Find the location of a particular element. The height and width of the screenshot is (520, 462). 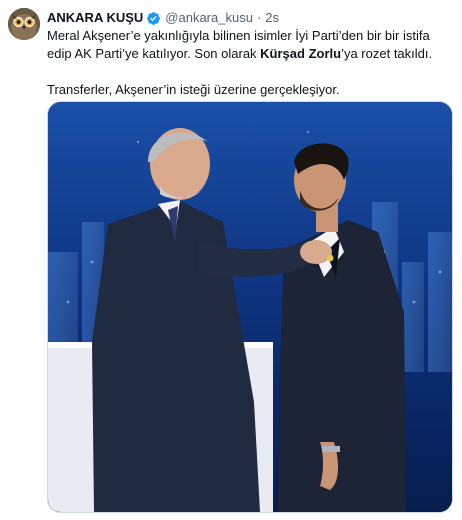

post-timestamp: 2s is located at coordinates (272, 18).